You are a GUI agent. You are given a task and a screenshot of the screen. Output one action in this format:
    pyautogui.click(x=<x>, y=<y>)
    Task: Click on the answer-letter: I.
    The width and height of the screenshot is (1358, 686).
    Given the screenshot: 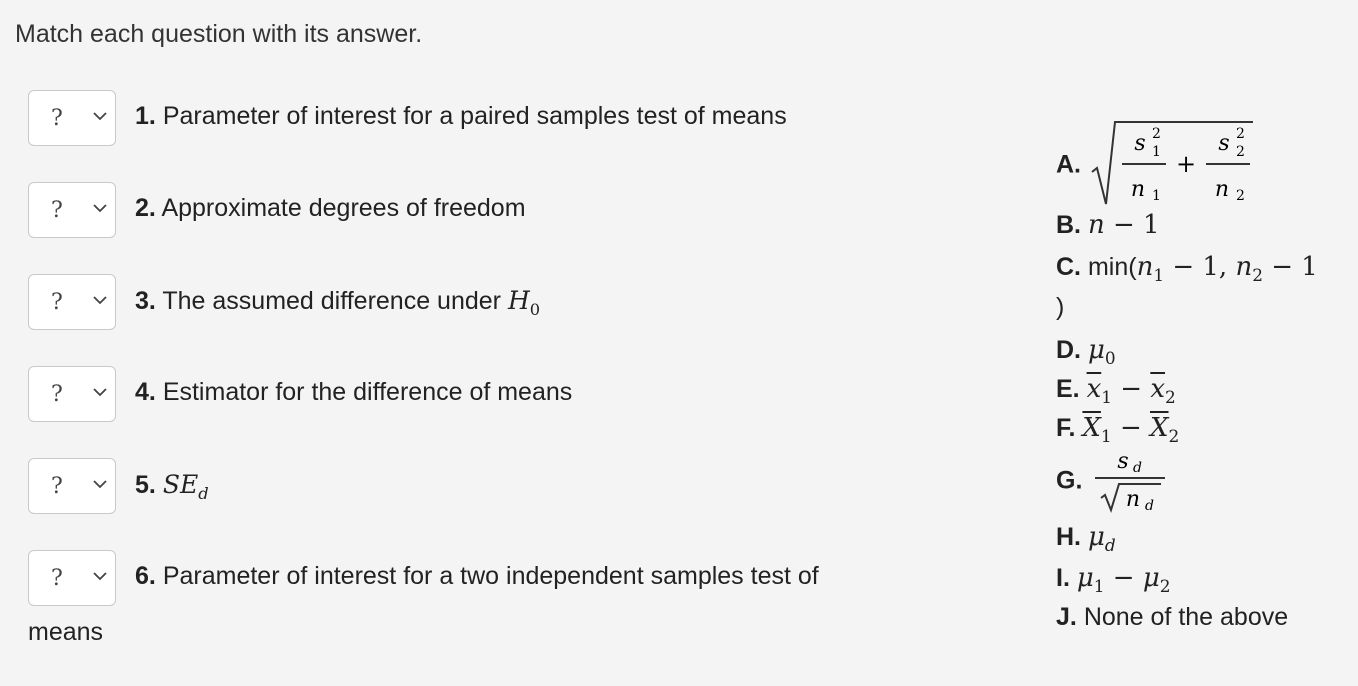 What is the action you would take?
    pyautogui.click(x=1063, y=578)
    